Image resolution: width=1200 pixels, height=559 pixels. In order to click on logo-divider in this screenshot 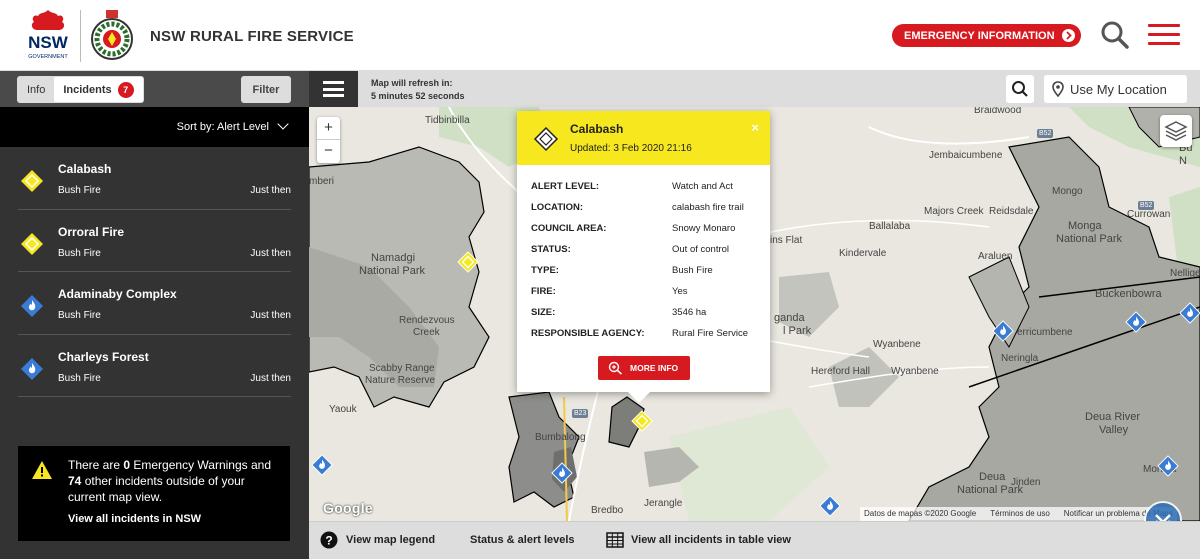, I will do `click(80, 36)`.